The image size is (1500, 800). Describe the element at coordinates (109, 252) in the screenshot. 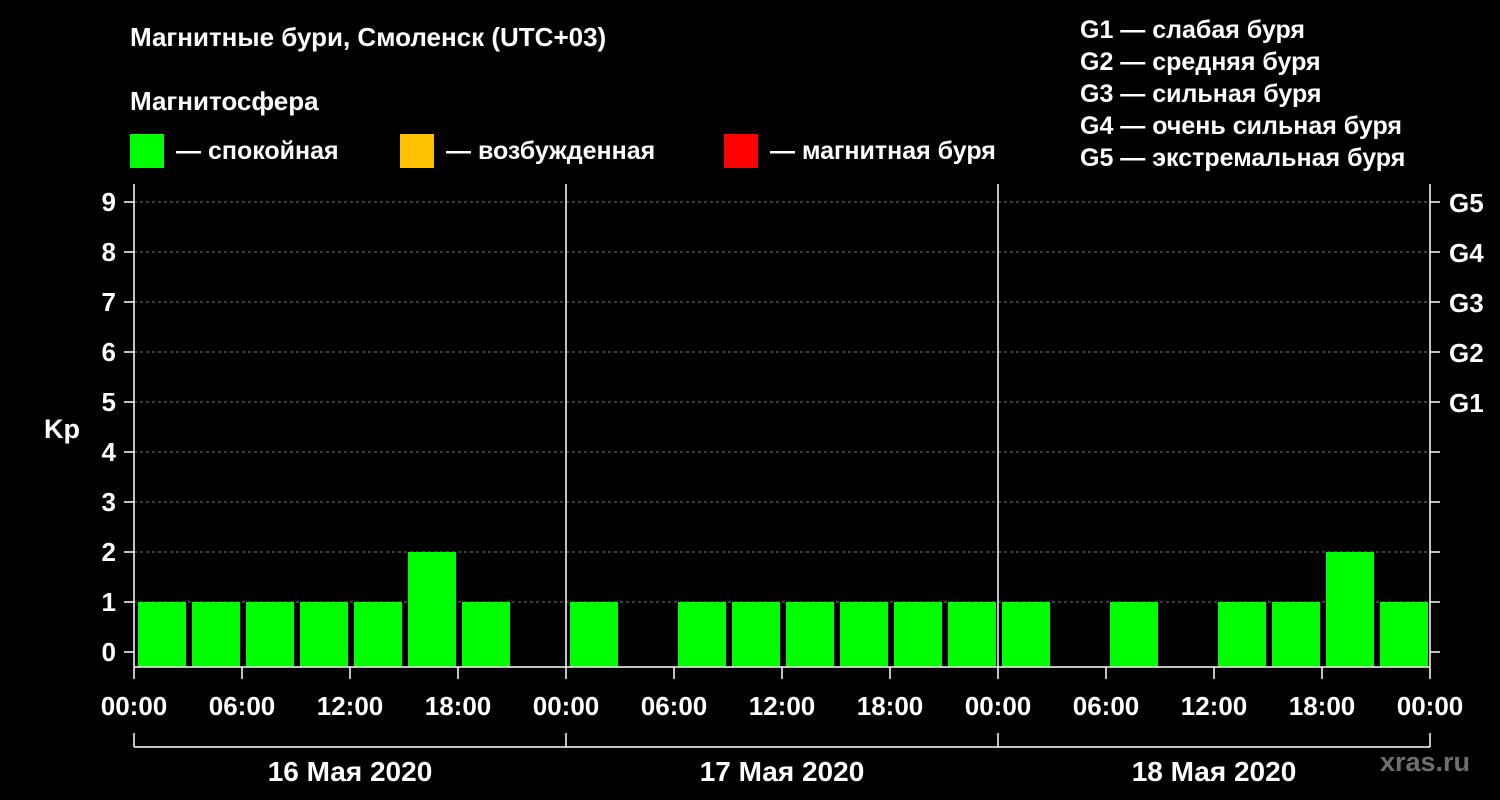

I see `y-tick-label-8: 8` at that location.